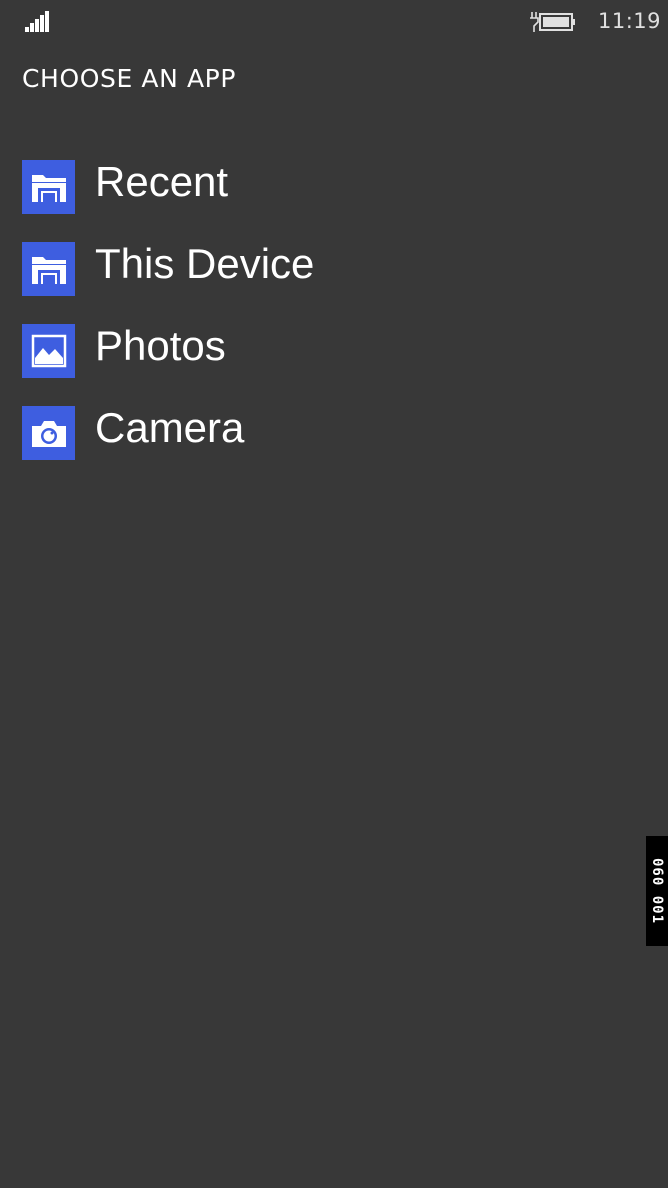 Image resolution: width=668 pixels, height=1188 pixels. What do you see at coordinates (205, 263) in the screenshot?
I see `app-label: This Device` at bounding box center [205, 263].